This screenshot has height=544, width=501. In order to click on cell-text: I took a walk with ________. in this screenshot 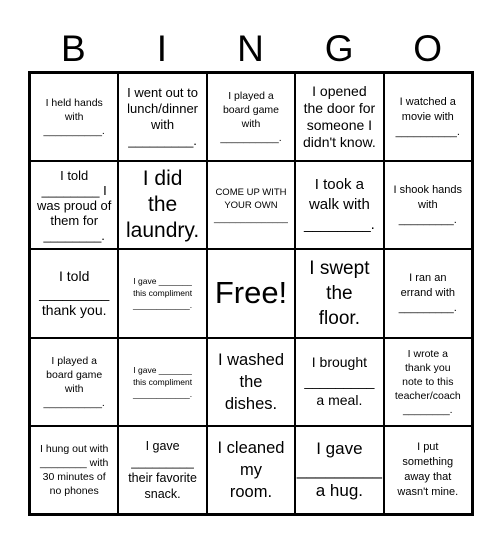, I will do `click(339, 205)`.